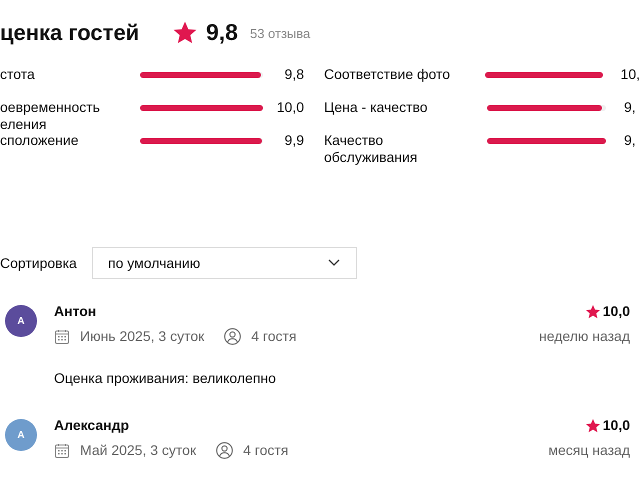 Image resolution: width=640 pixels, height=480 pixels. I want to click on review-date: неделю назад, so click(584, 336).